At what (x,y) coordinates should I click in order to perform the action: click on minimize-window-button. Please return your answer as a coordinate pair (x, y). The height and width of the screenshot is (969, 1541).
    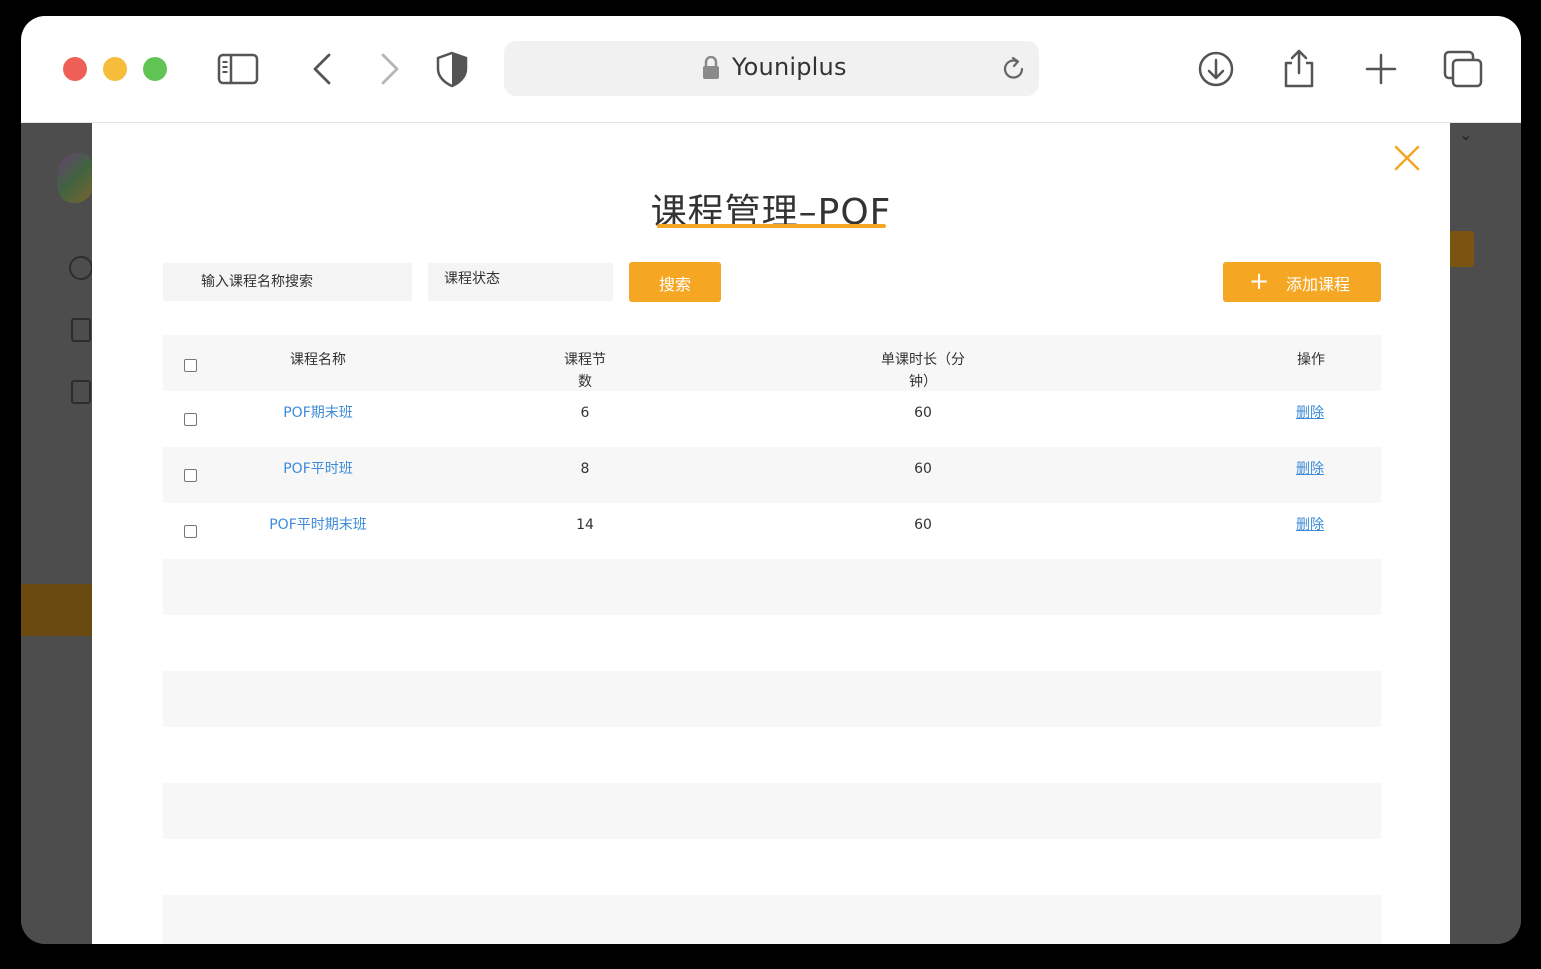
    Looking at the image, I should click on (115, 69).